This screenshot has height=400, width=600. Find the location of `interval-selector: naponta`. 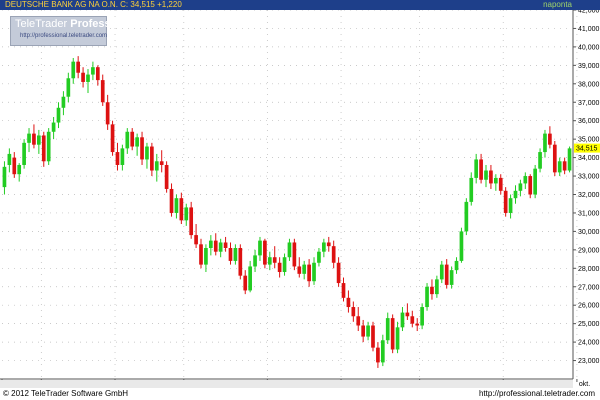

interval-selector: naponta is located at coordinates (557, 5).